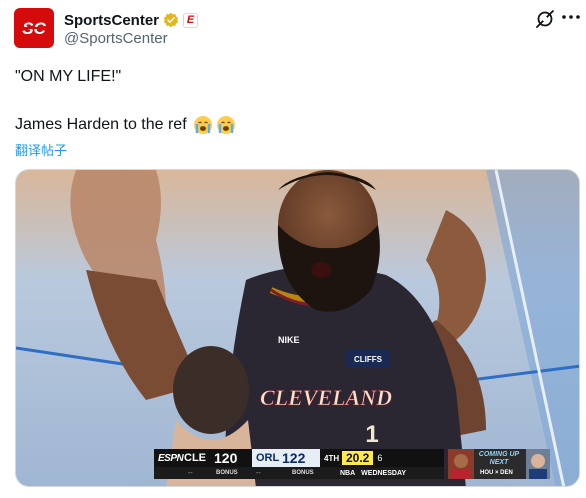  I want to click on home-timeouts: --, so click(258, 473).